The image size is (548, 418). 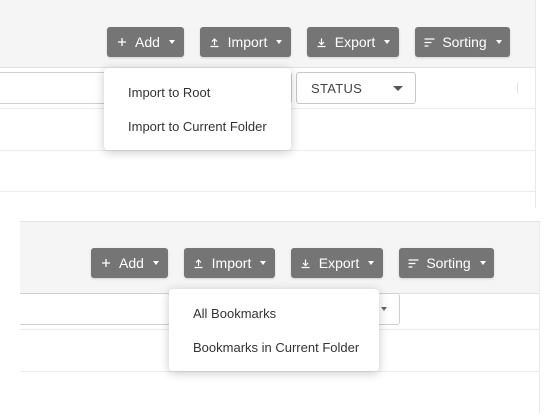 What do you see at coordinates (274, 313) in the screenshot?
I see `menu-item-all-bookmarks: All Bookmarks` at bounding box center [274, 313].